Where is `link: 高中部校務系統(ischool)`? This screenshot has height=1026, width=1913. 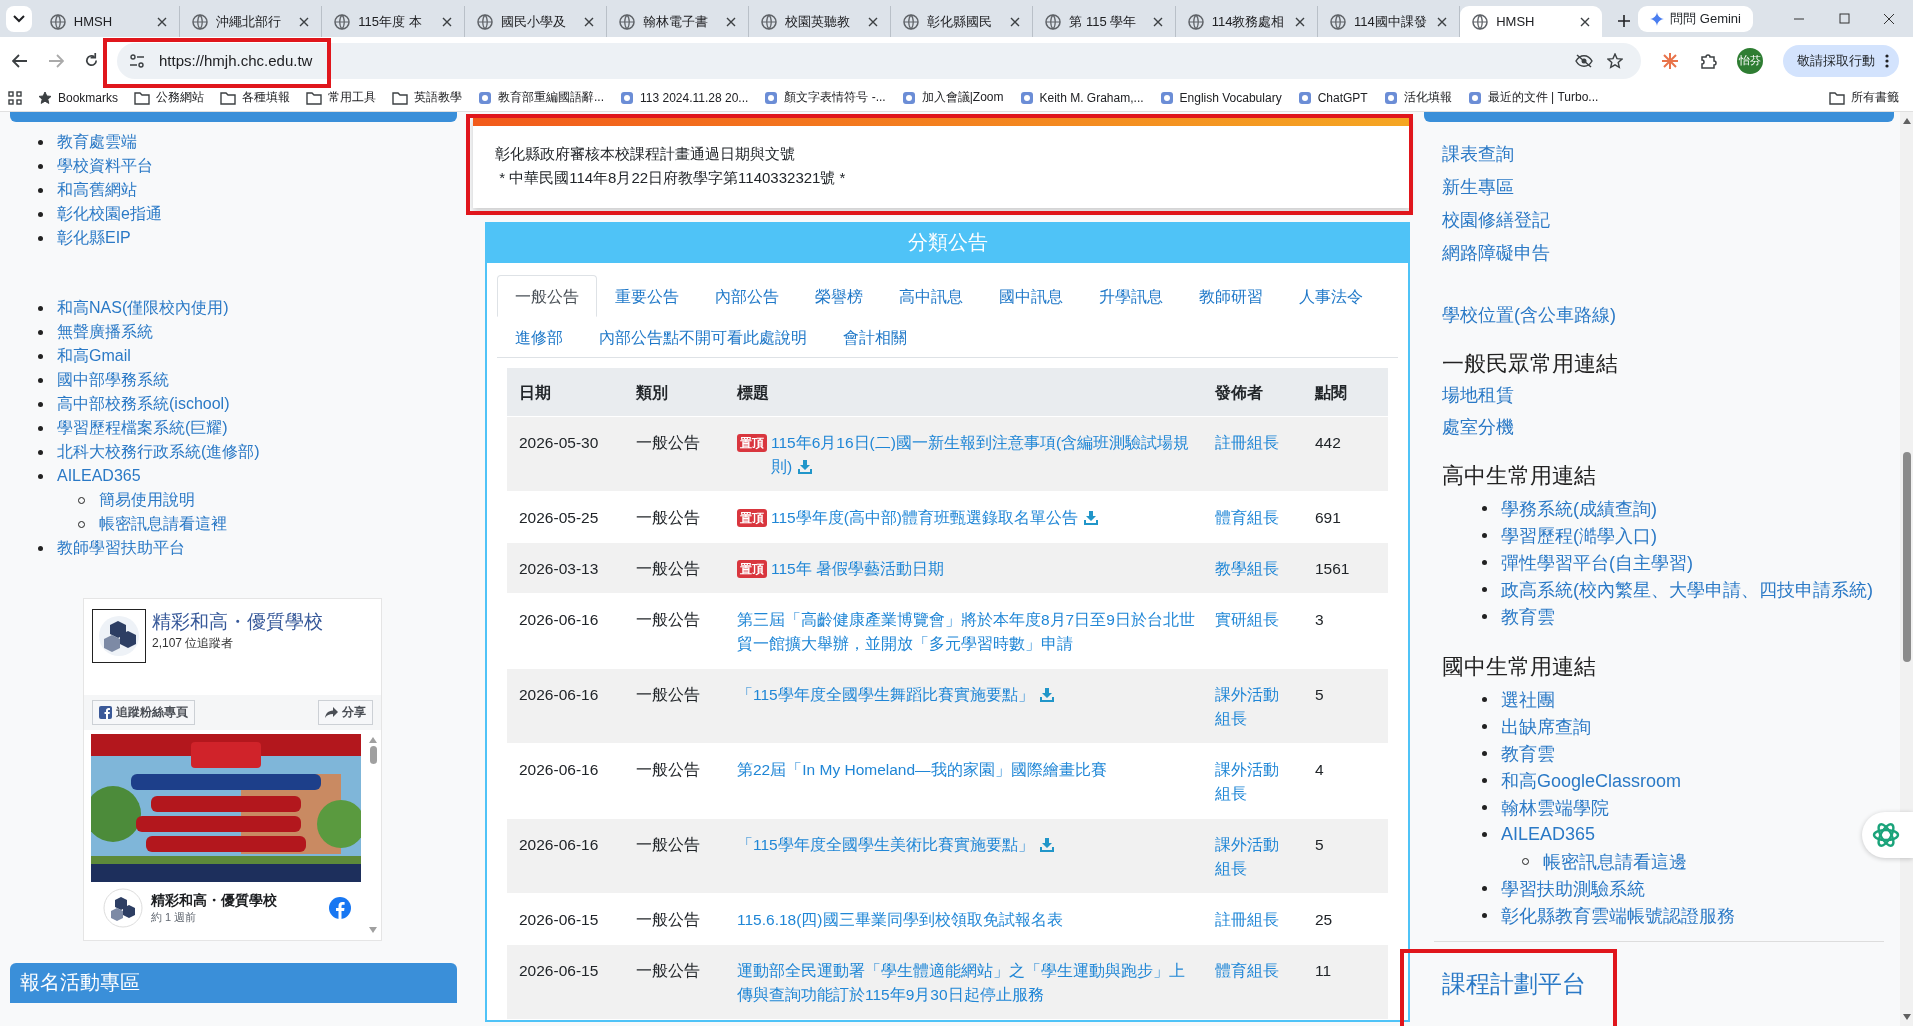
link: 高中部校務系統(ischool) is located at coordinates (143, 404).